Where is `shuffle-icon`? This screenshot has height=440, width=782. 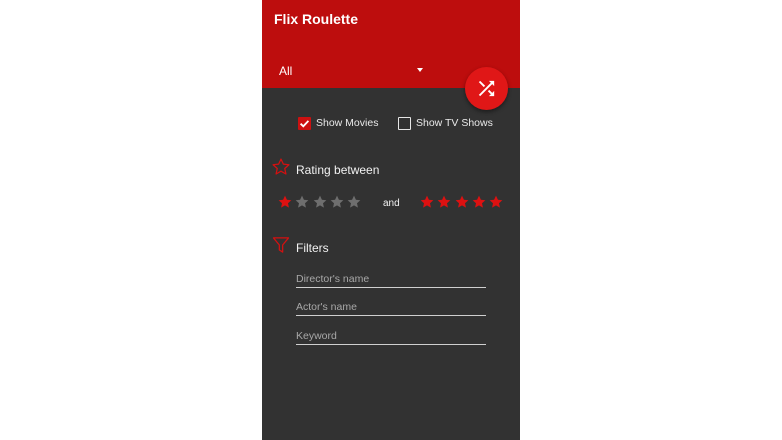
shuffle-icon is located at coordinates (486, 88).